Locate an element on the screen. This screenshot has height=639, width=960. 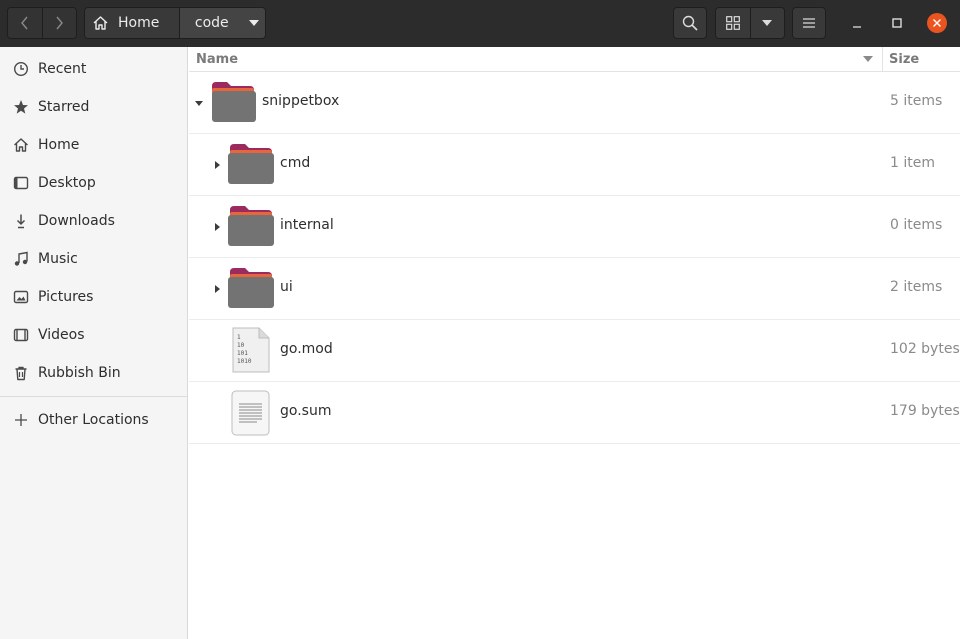
header-bar: Home code is located at coordinates (480, 23).